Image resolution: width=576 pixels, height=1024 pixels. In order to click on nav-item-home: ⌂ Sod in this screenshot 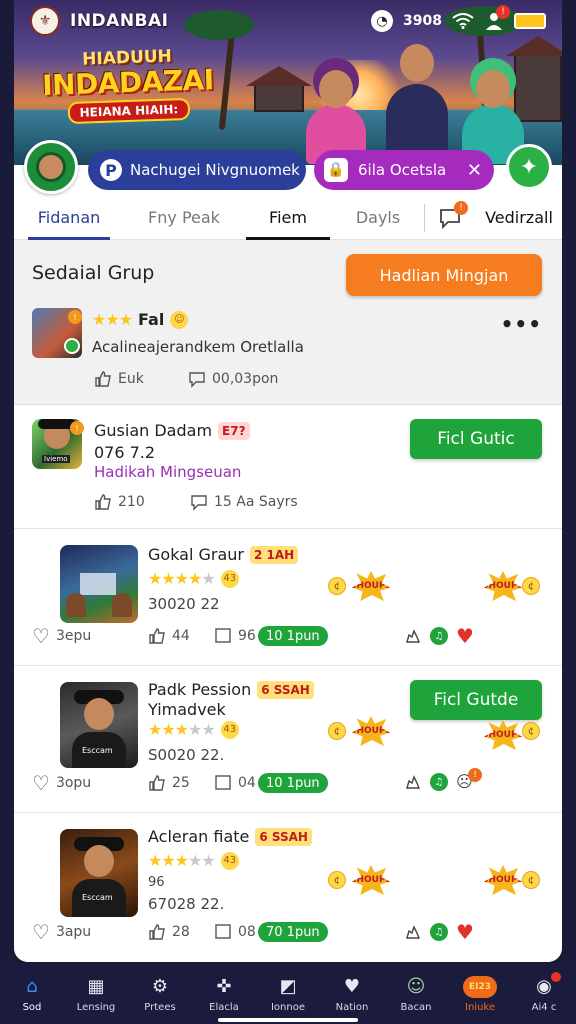, I will do `click(32, 994)`.